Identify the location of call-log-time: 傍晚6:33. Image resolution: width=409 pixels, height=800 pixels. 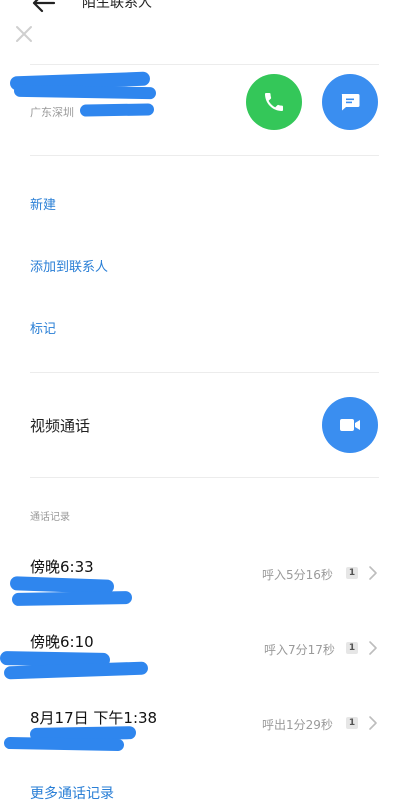
(62, 567).